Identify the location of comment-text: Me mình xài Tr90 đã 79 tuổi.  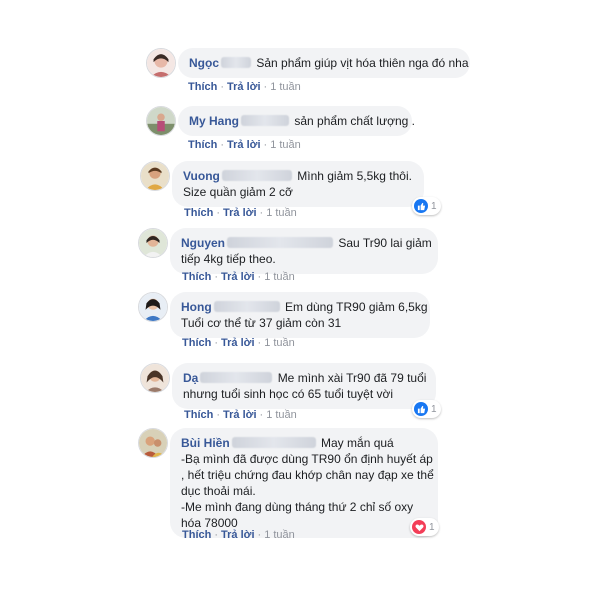
(352, 378).